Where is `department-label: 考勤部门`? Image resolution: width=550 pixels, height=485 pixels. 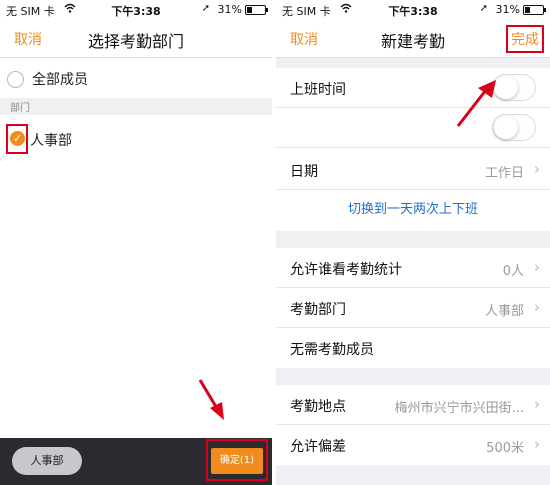 department-label: 考勤部门 is located at coordinates (318, 310).